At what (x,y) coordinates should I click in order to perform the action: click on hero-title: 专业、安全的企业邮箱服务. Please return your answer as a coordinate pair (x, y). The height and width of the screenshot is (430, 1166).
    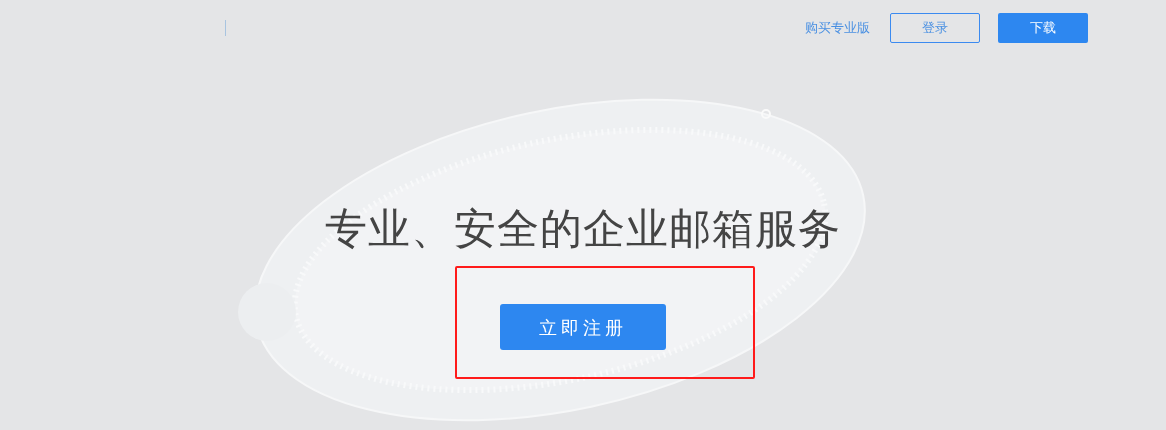
    Looking at the image, I should click on (583, 229).